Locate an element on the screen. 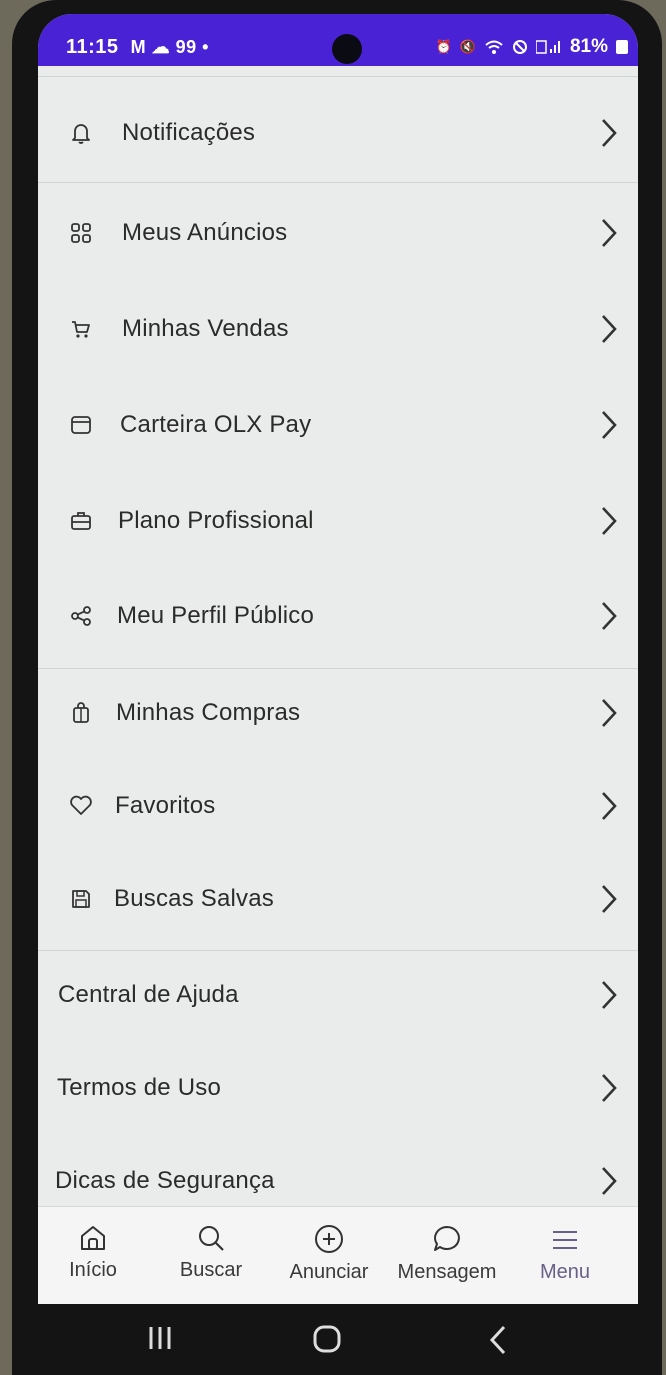  cart-icon is located at coordinates (81, 329).